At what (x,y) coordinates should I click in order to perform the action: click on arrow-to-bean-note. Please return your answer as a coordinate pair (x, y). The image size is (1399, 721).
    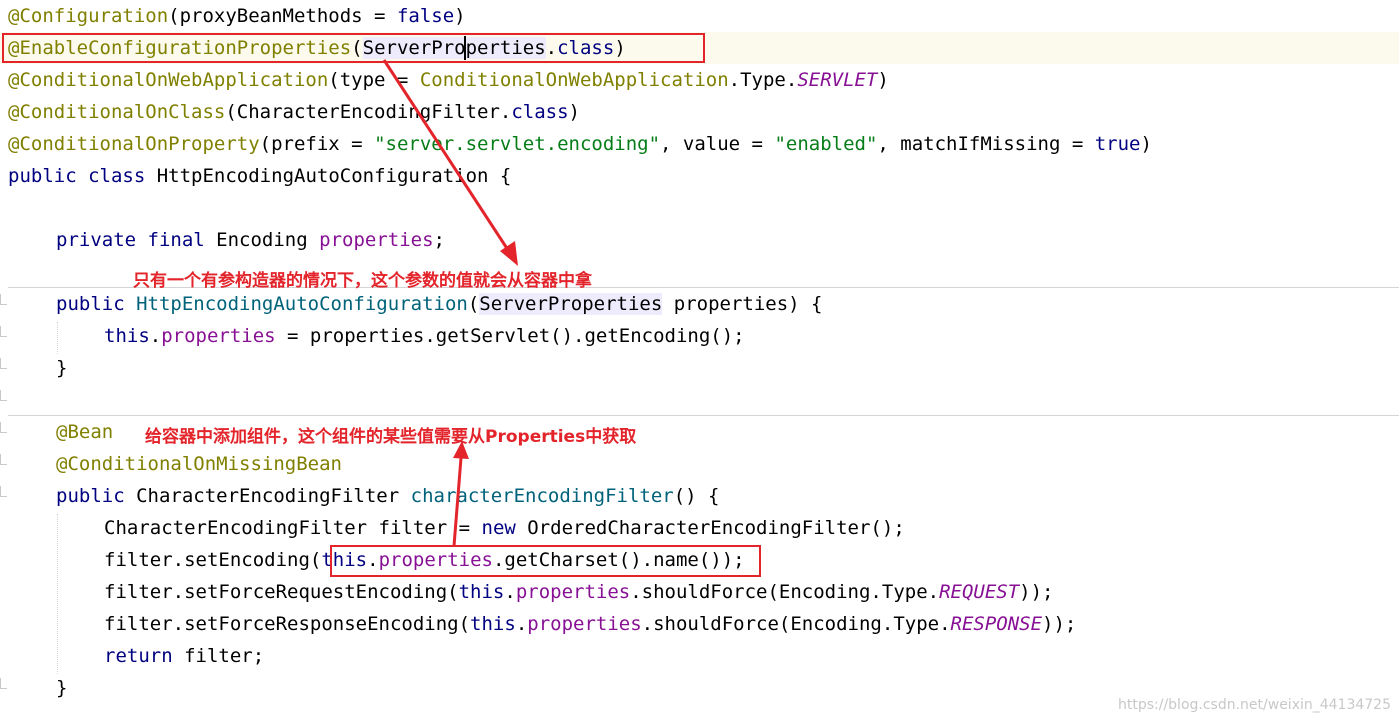
    Looking at the image, I should click on (457, 502).